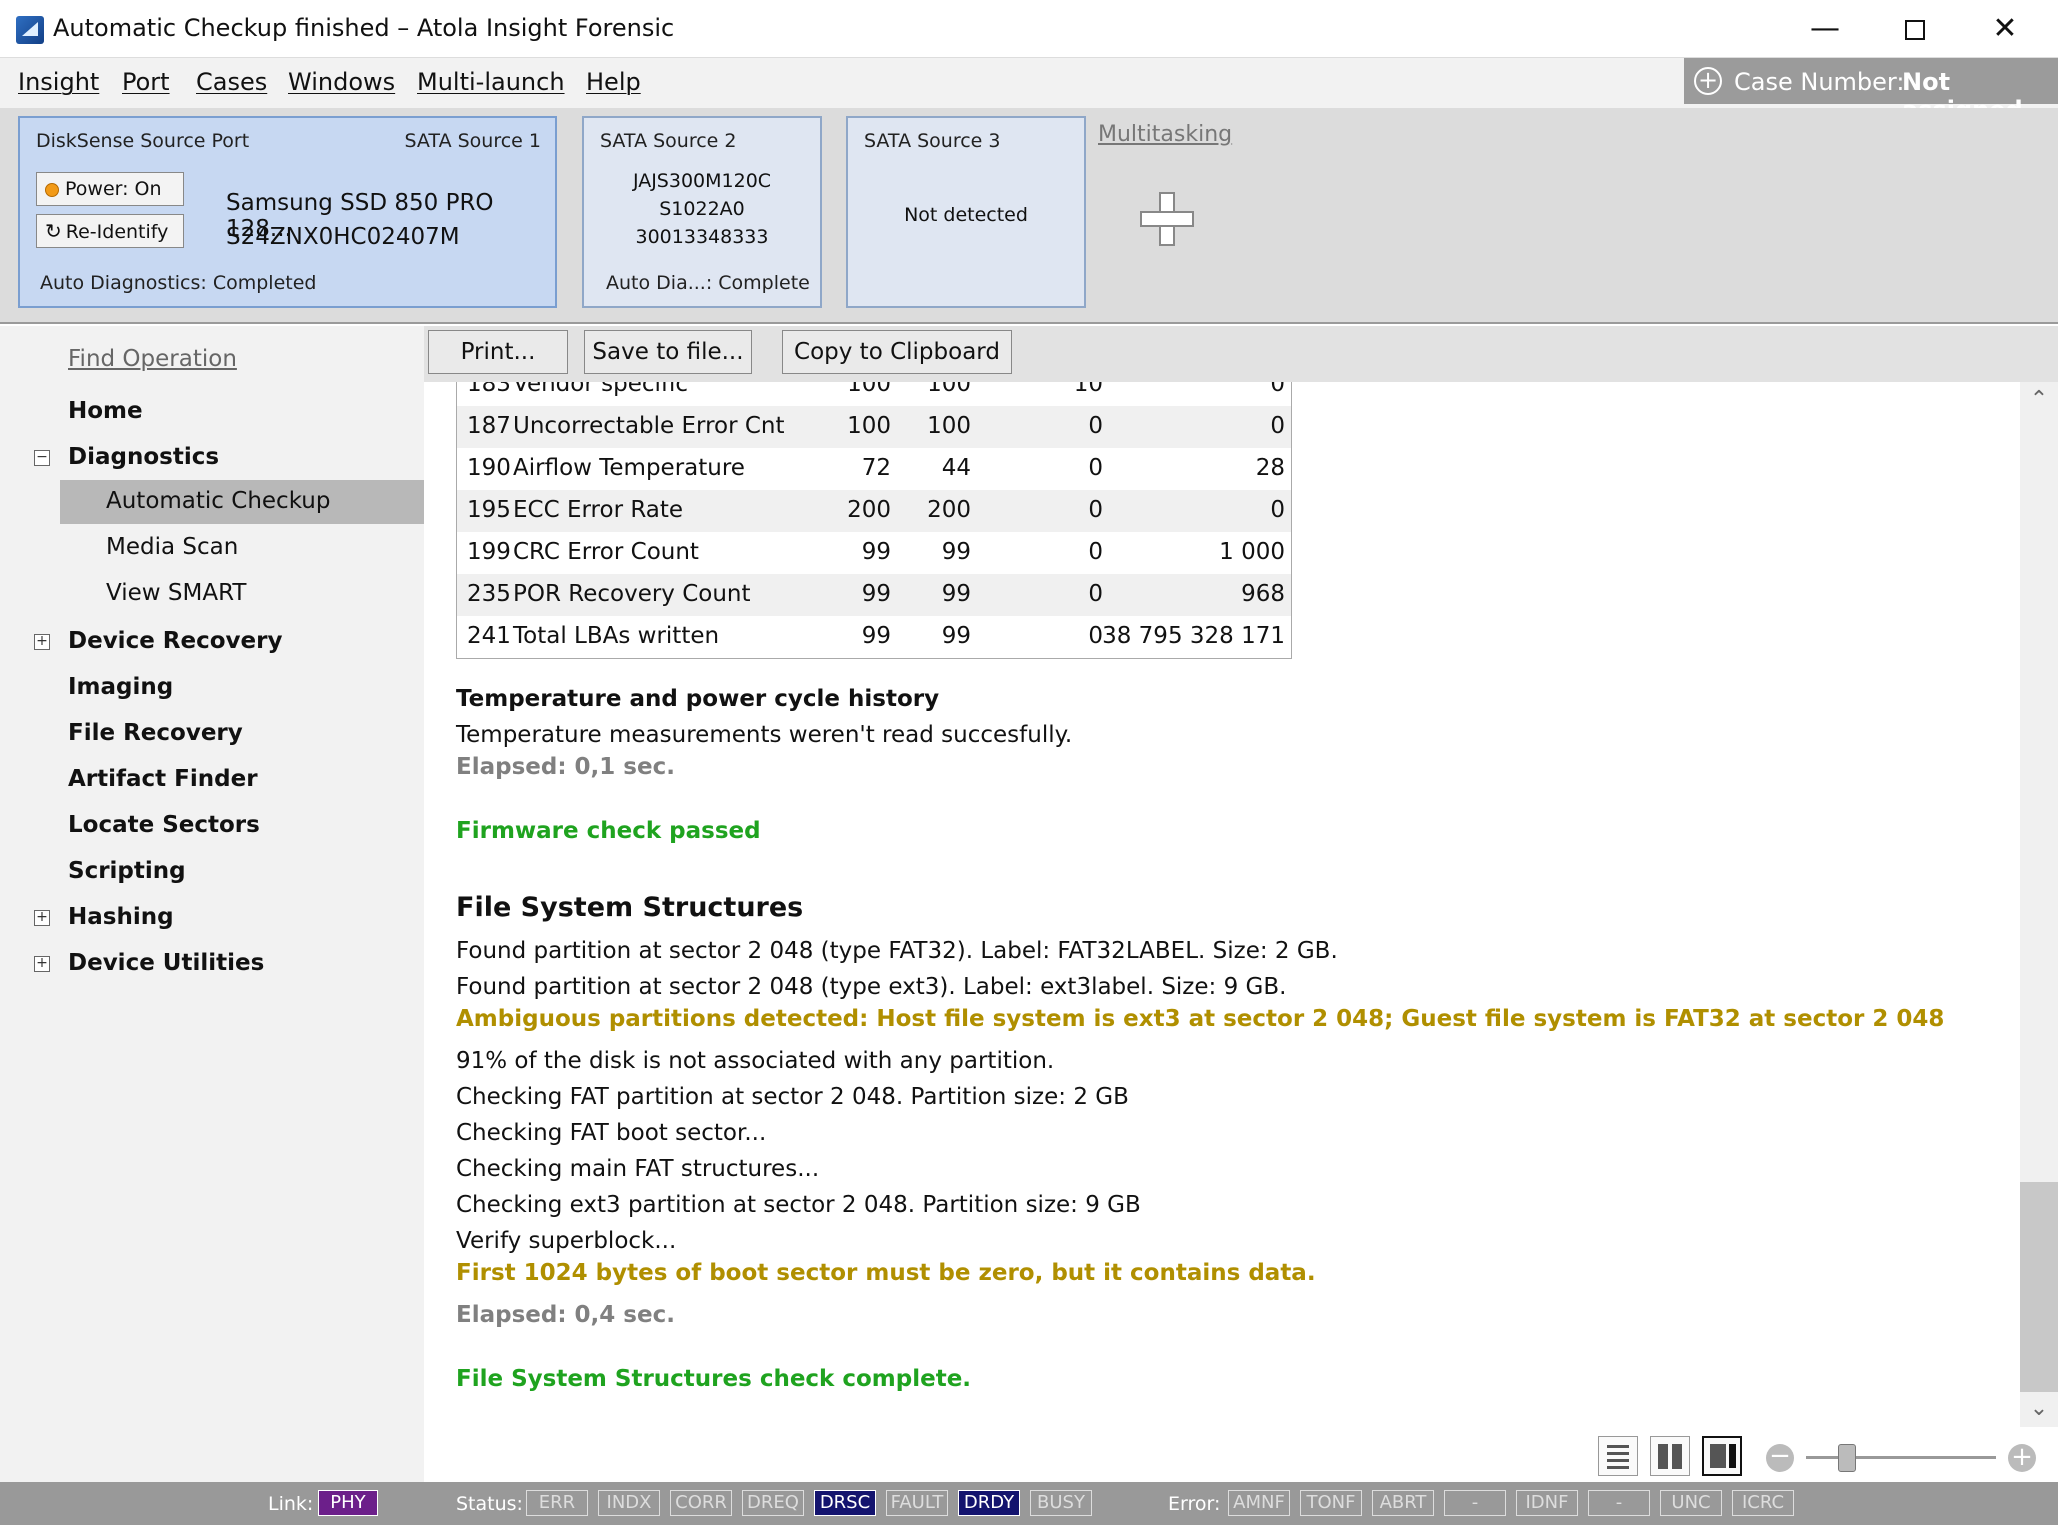 The image size is (2058, 1525). What do you see at coordinates (146, 82) in the screenshot?
I see `menu-port: Port` at bounding box center [146, 82].